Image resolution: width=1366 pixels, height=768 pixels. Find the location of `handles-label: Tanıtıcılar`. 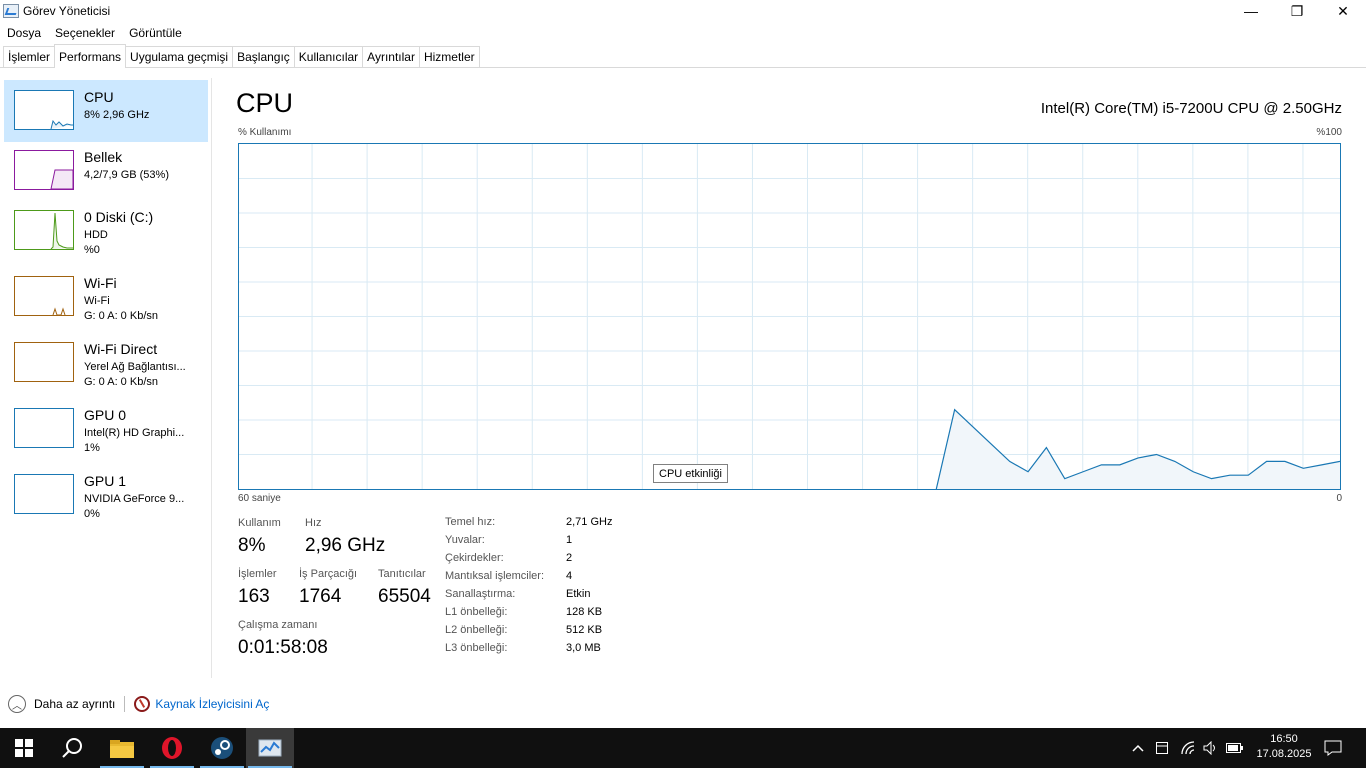

handles-label: Tanıtıcılar is located at coordinates (402, 574).